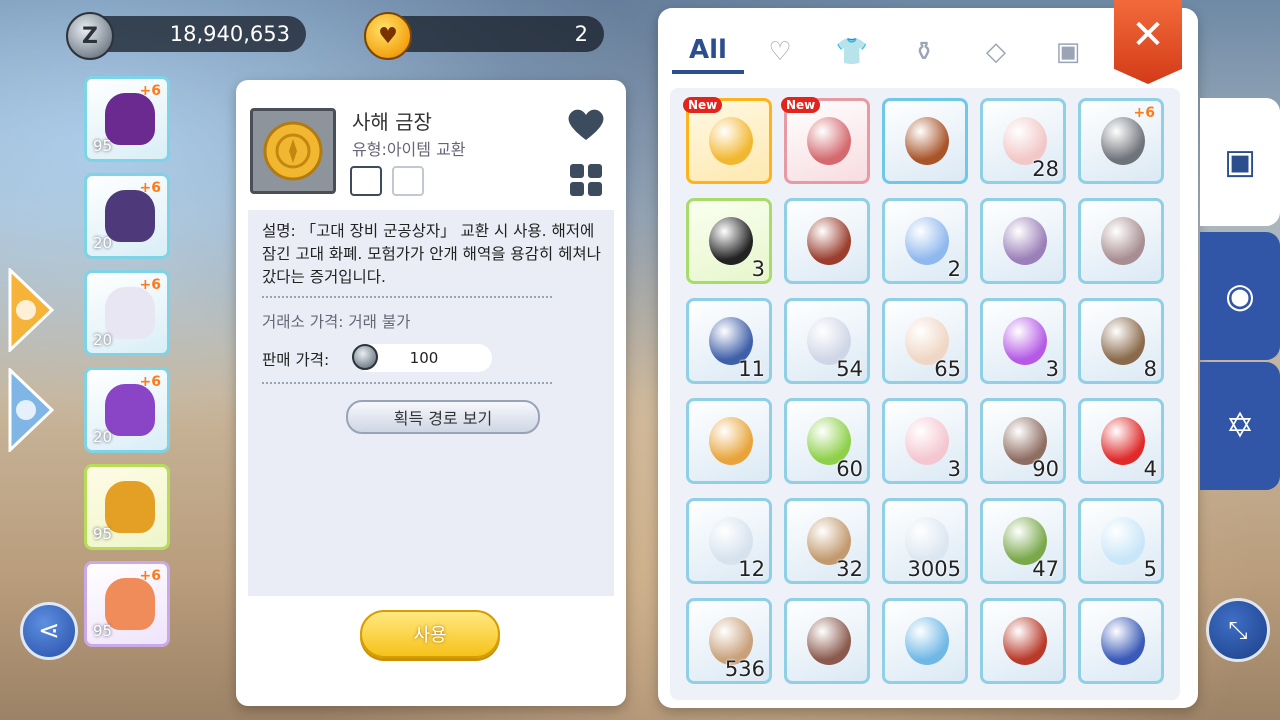 Image resolution: width=1280 pixels, height=720 pixels. I want to click on exchange-price: 거래소 가격: 거래 불가, so click(336, 322).